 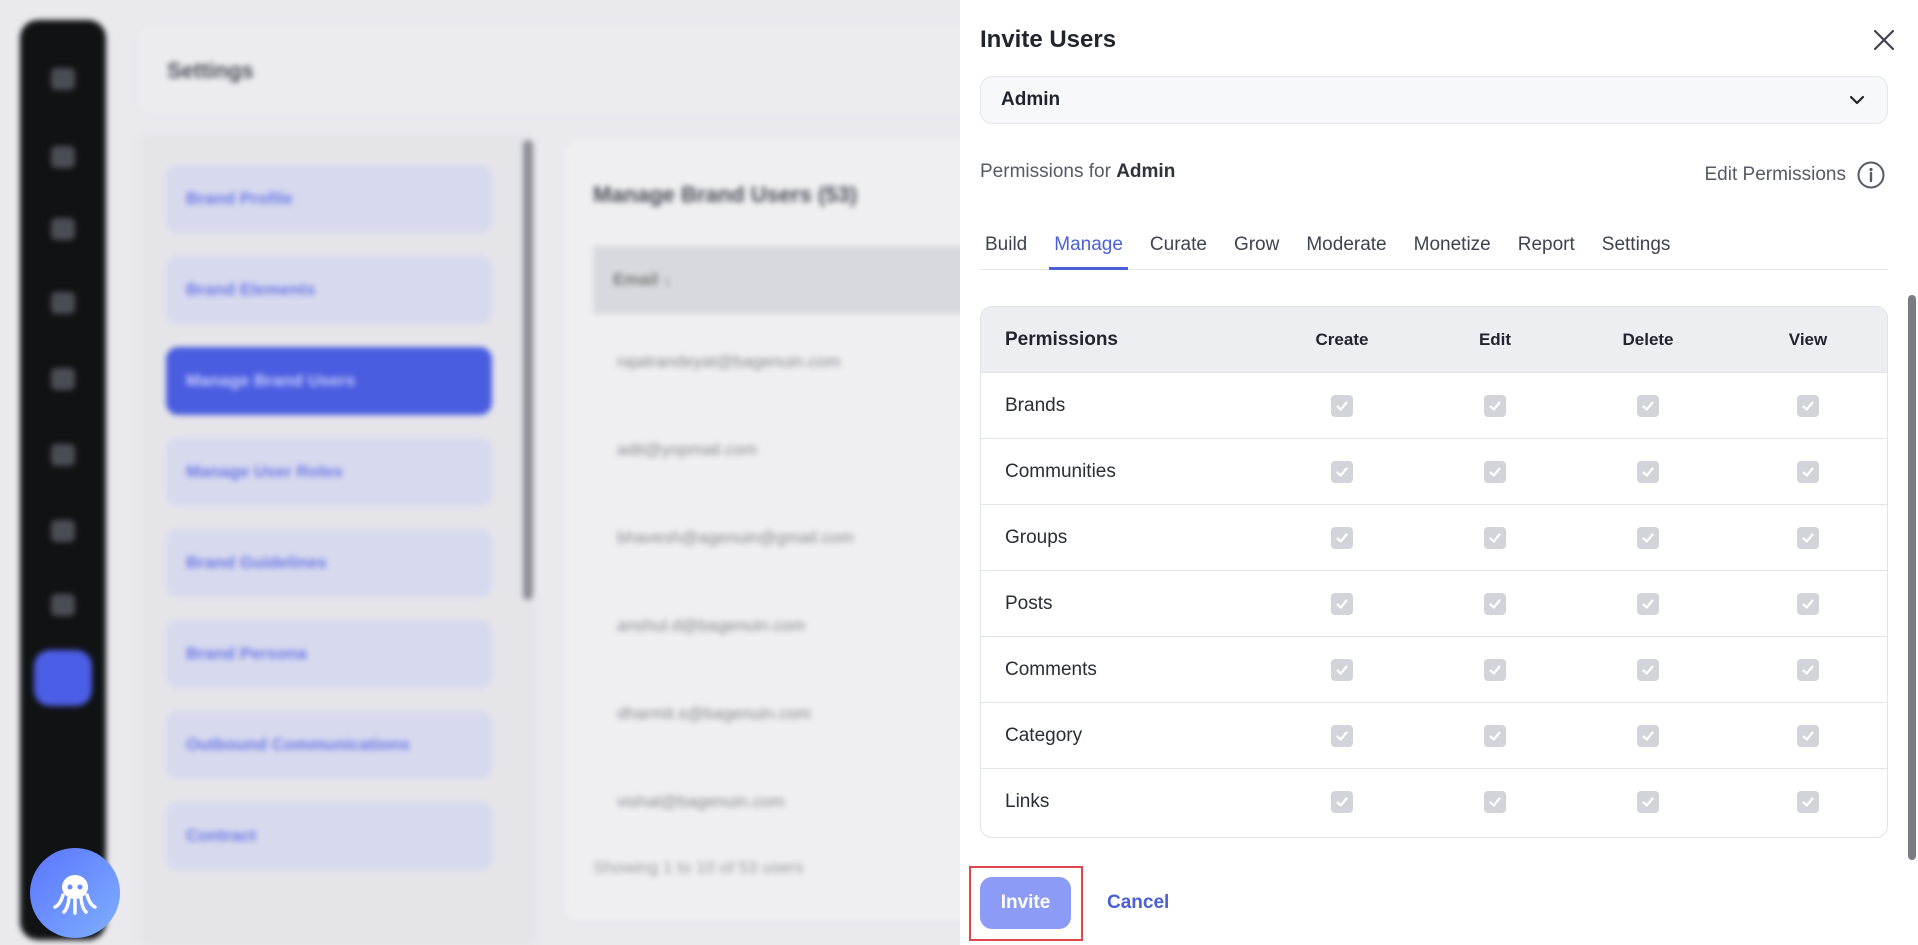 What do you see at coordinates (687, 449) in the screenshot?
I see `bg-email: adit@yopmail.com` at bounding box center [687, 449].